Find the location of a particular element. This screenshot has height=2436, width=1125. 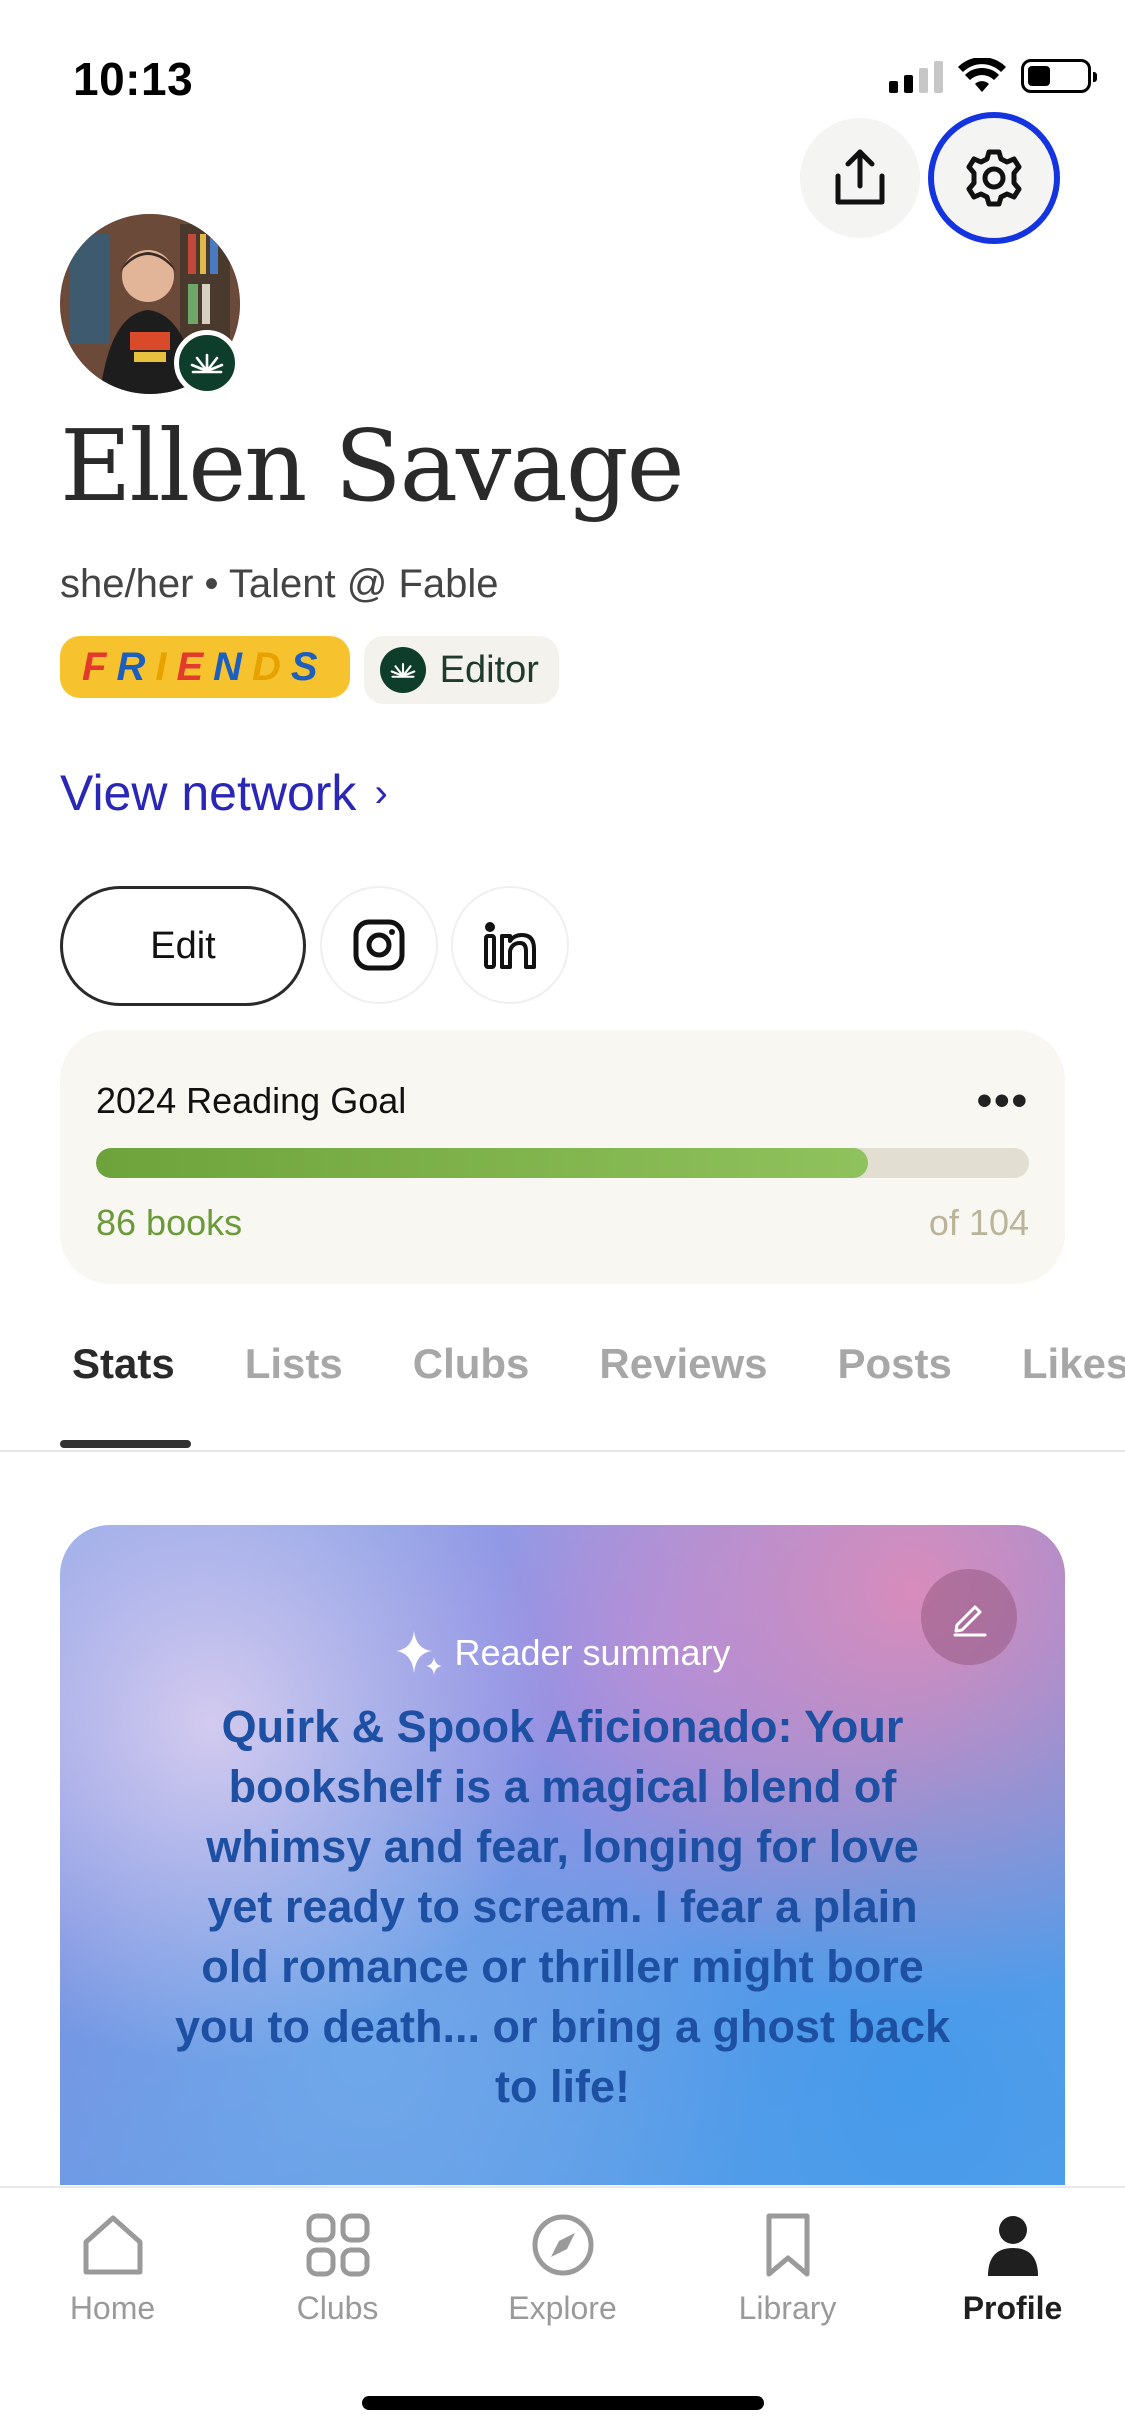

instagram-icon is located at coordinates (379, 945).